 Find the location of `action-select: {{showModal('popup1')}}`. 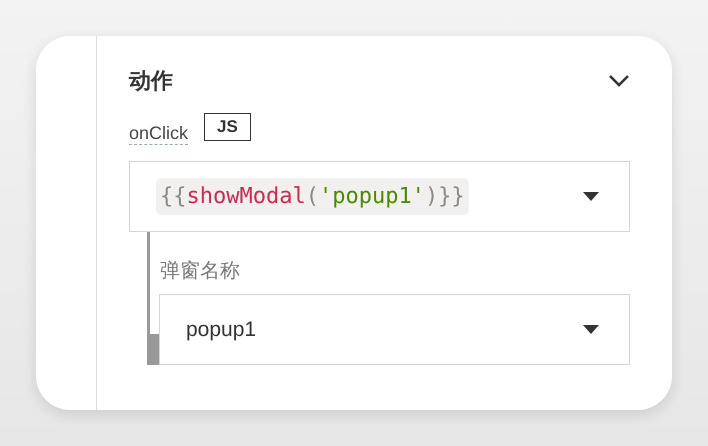

action-select: {{showModal('popup1')}} is located at coordinates (379, 196).